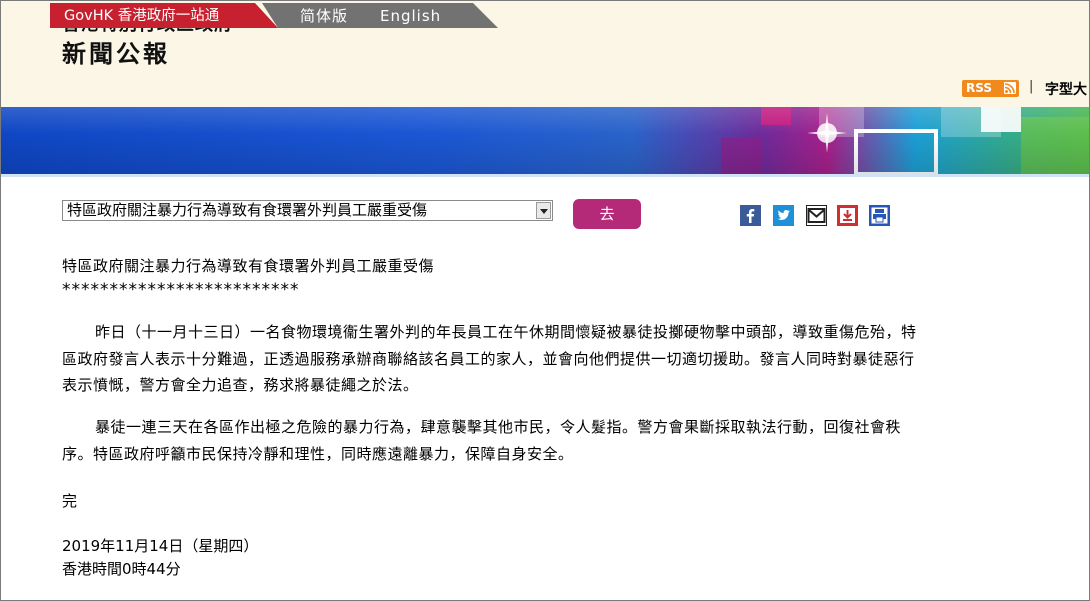 The image size is (1090, 601). I want to click on english-link: English, so click(410, 15).